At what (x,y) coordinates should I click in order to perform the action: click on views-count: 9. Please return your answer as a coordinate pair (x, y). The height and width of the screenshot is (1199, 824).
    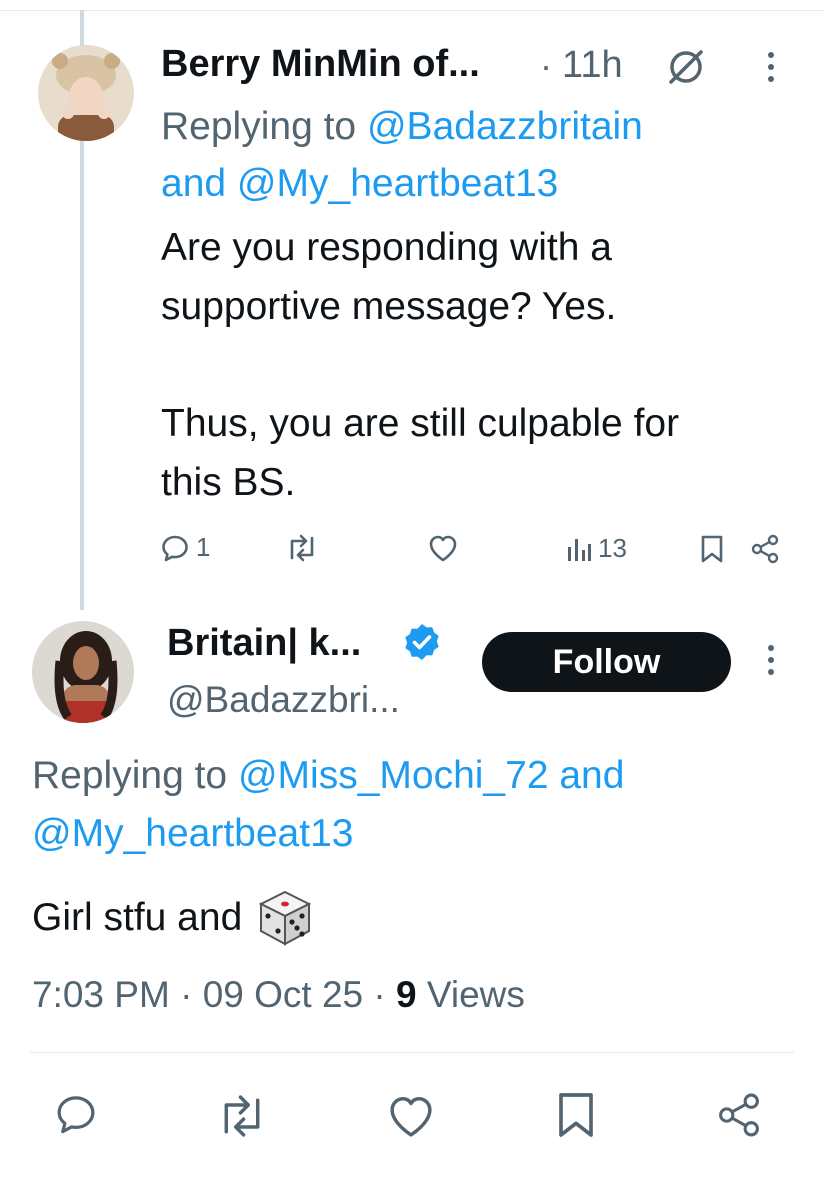
    Looking at the image, I should click on (406, 994).